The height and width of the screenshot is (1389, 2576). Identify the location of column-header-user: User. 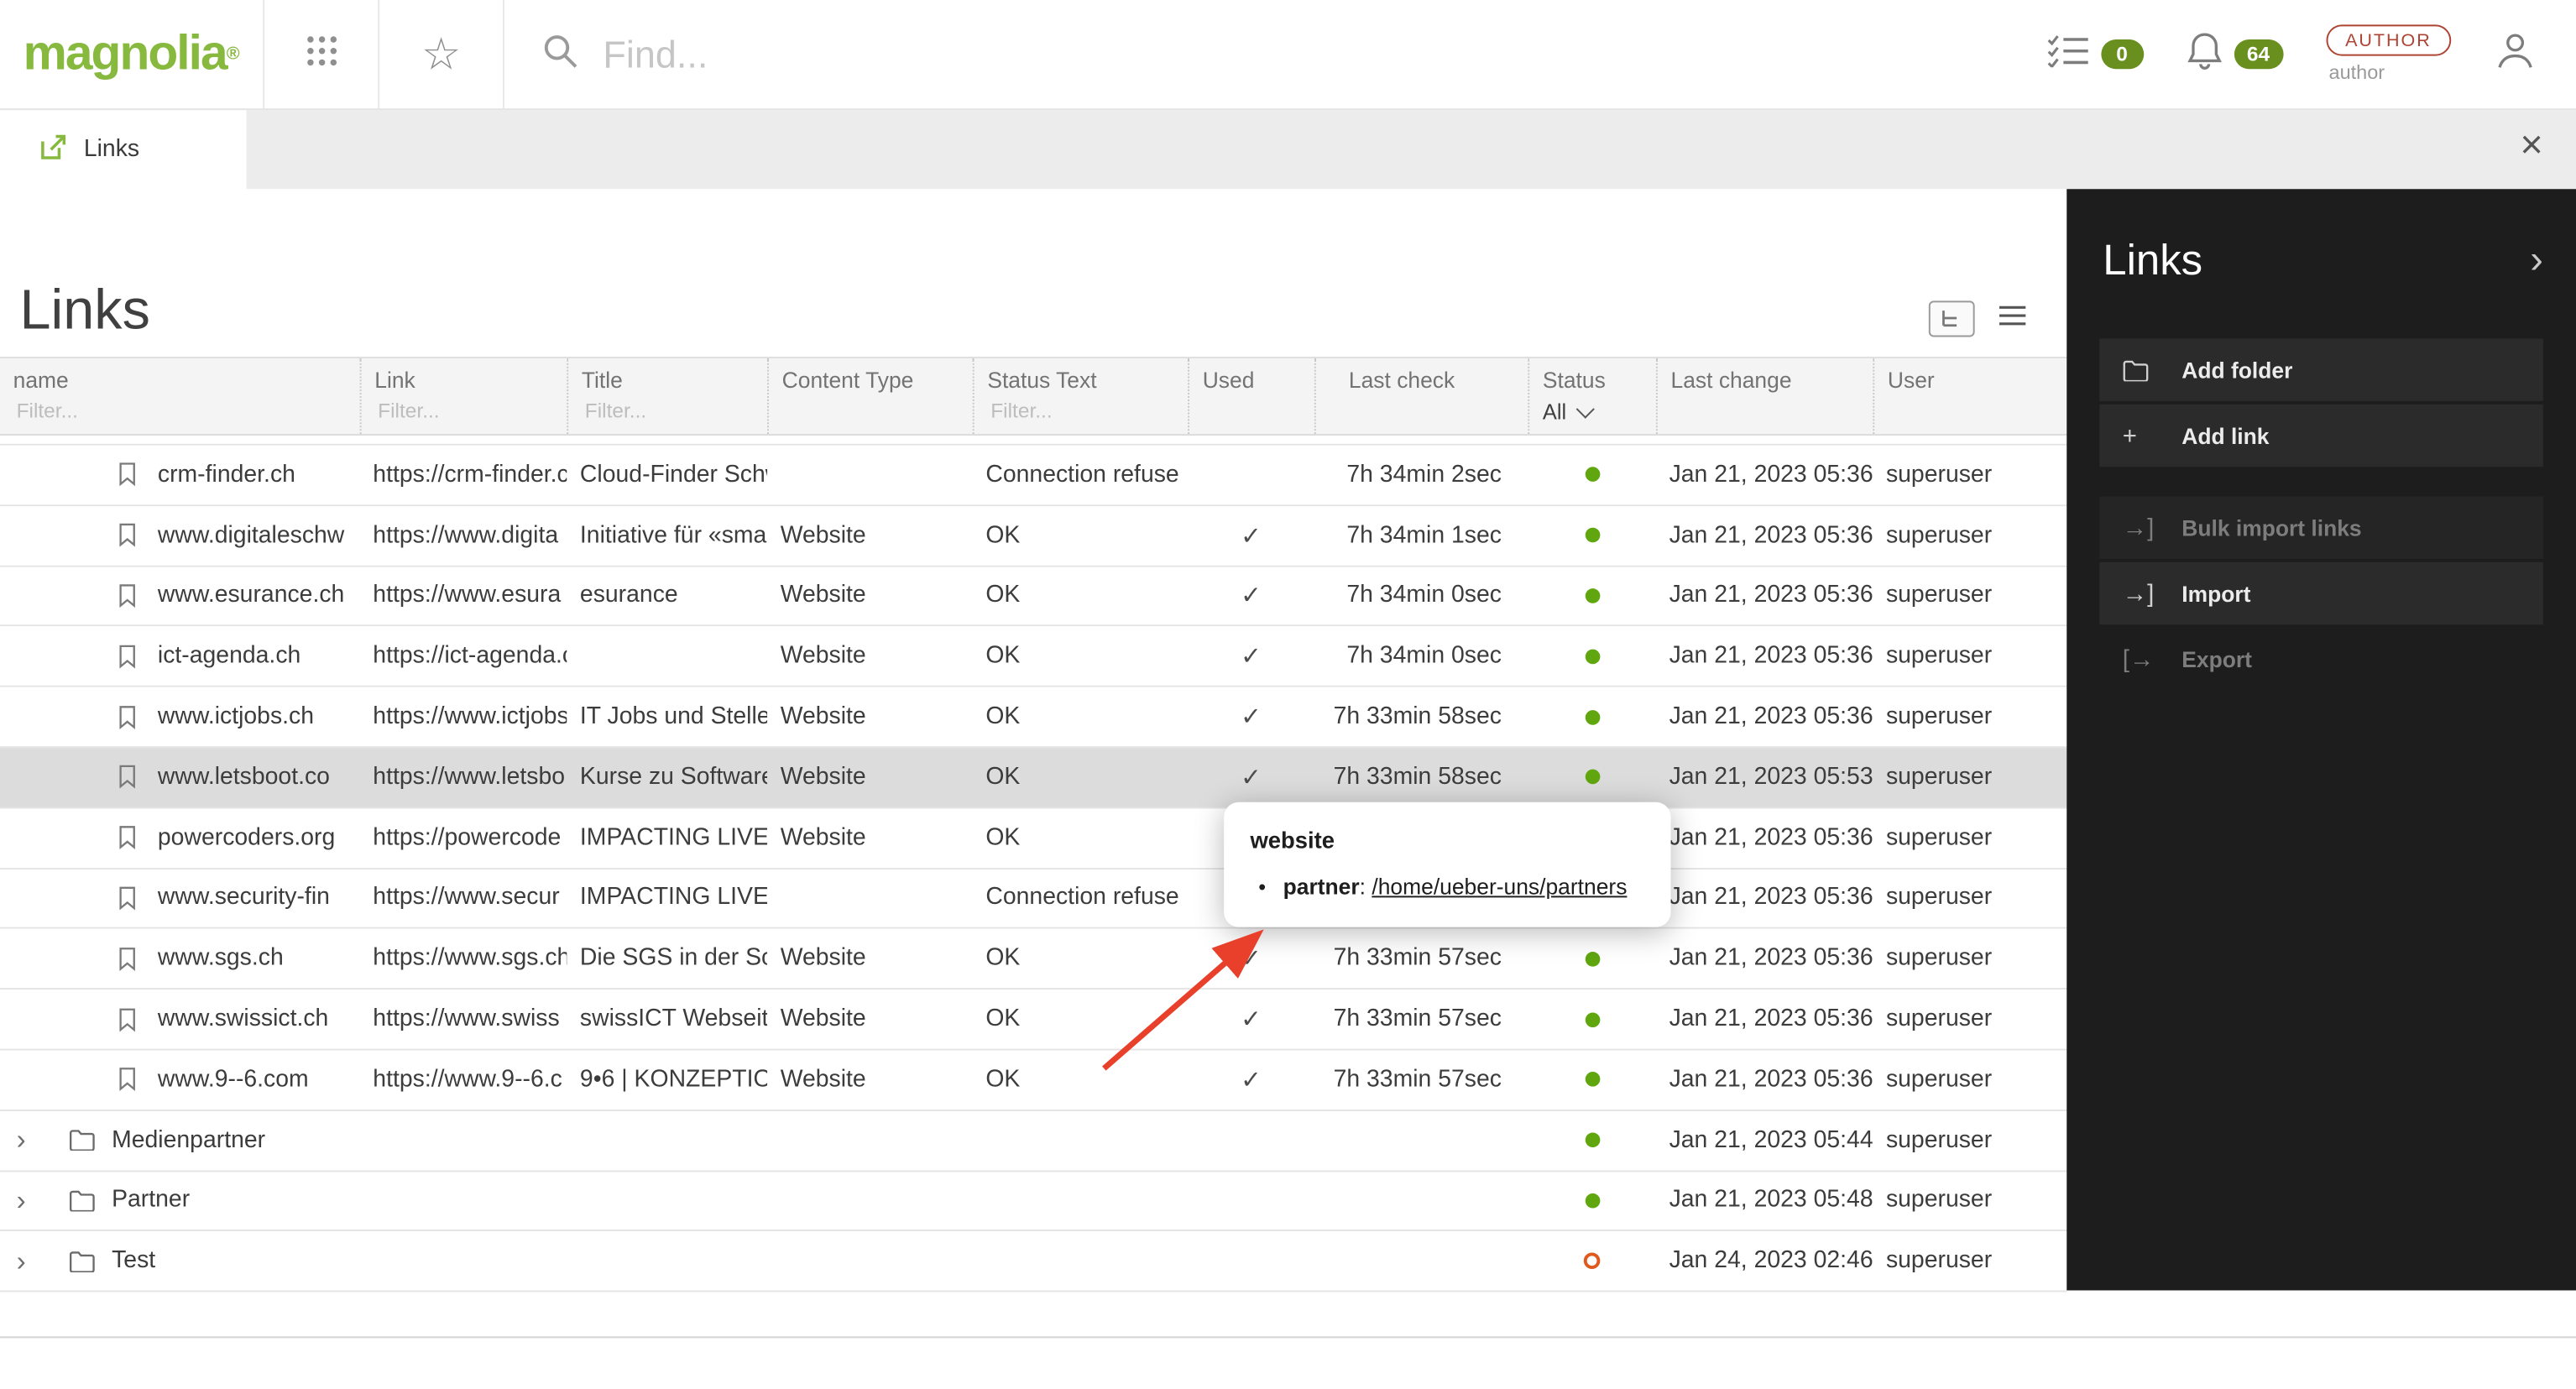
(1970, 396).